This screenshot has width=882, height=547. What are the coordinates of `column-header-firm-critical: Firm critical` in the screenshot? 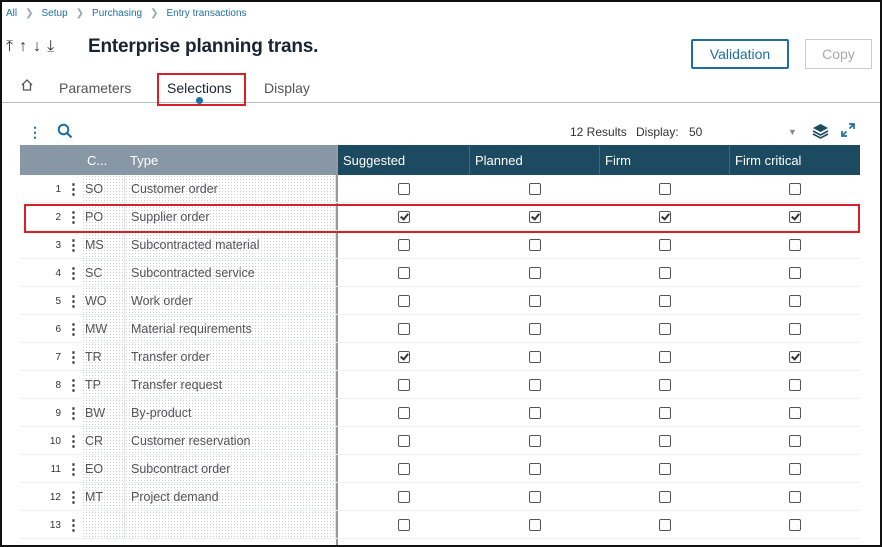 It's located at (795, 160).